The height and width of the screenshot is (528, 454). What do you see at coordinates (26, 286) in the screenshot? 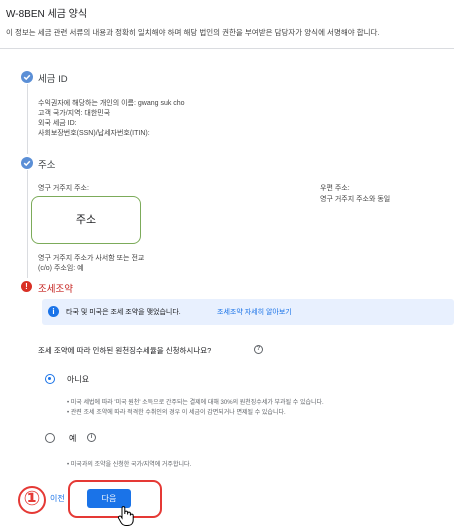
I see `error-circle-icon: !` at bounding box center [26, 286].